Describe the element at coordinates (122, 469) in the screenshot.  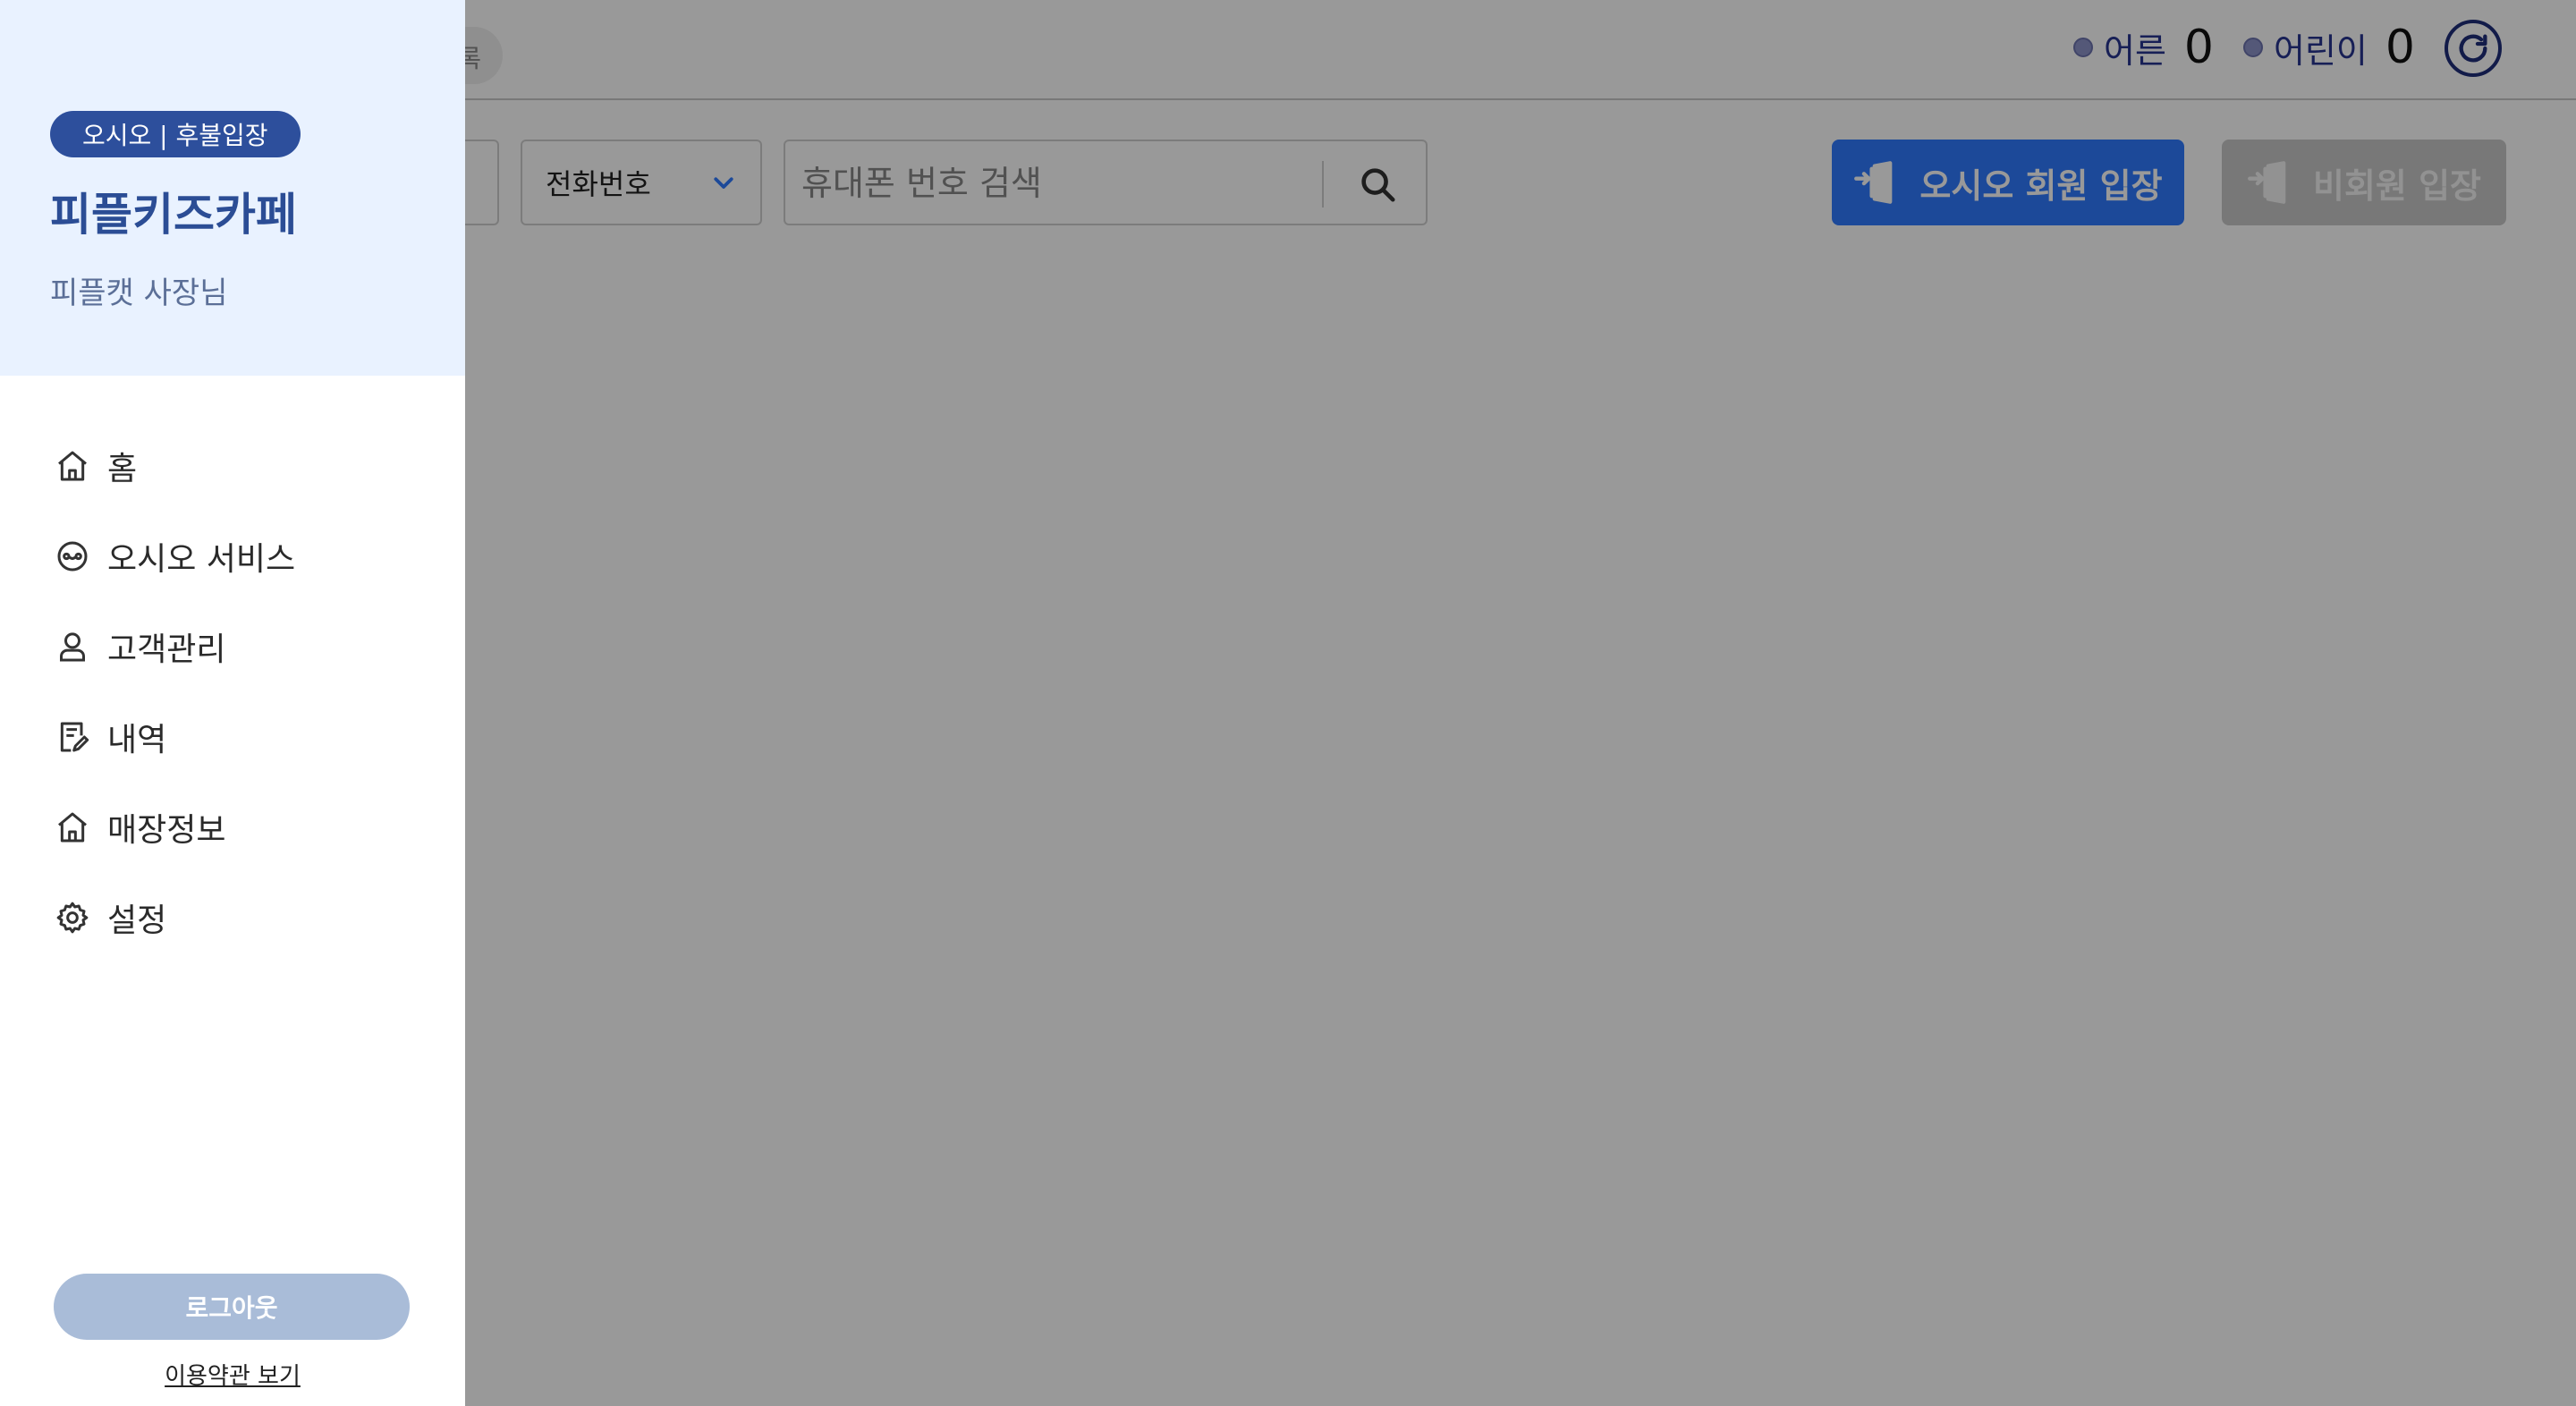
I see `menu-item-label: 홈` at that location.